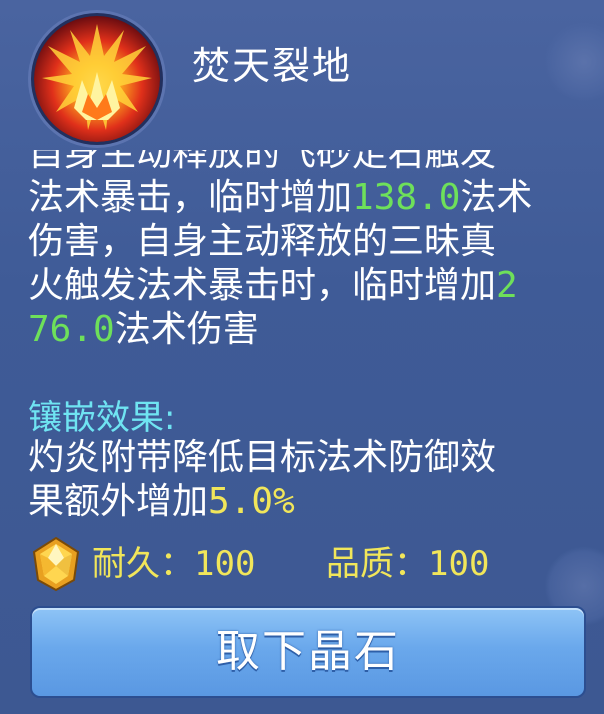  I want to click on stats-row: 耐久：100 品质：100, so click(308, 564).